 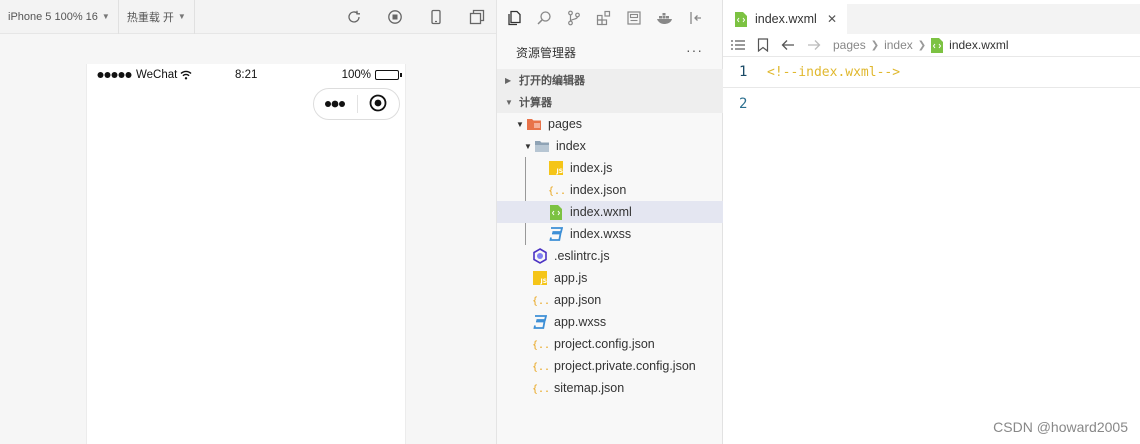 What do you see at coordinates (114, 75) in the screenshot?
I see `signal-dots-icon` at bounding box center [114, 75].